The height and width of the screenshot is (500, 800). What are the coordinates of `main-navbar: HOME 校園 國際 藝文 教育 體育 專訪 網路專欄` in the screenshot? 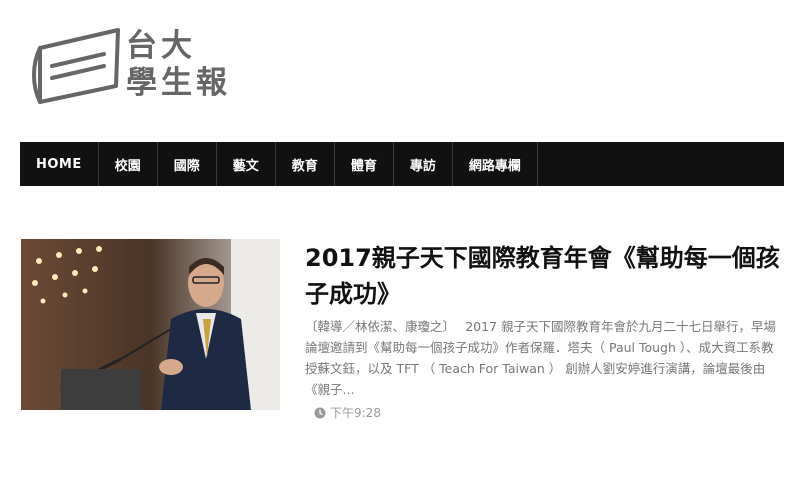 It's located at (402, 164).